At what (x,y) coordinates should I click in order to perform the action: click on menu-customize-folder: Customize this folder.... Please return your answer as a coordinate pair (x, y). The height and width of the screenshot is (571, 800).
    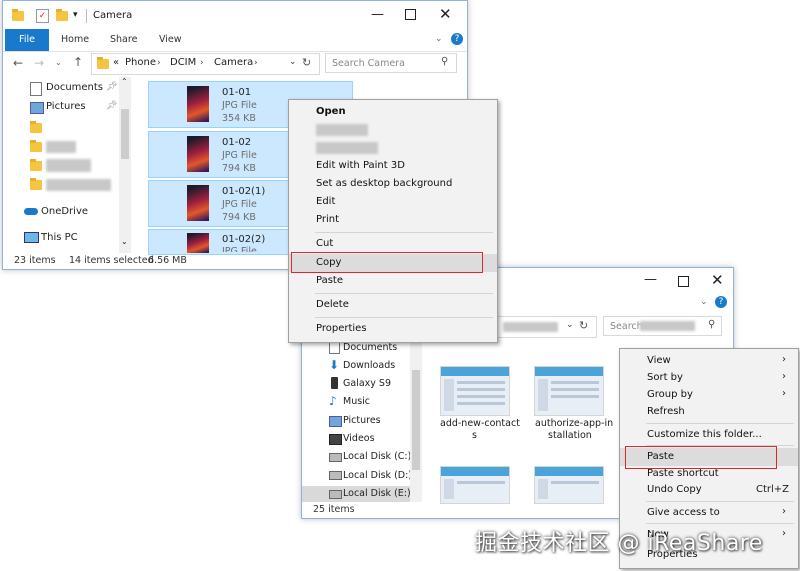
    Looking at the image, I should click on (709, 435).